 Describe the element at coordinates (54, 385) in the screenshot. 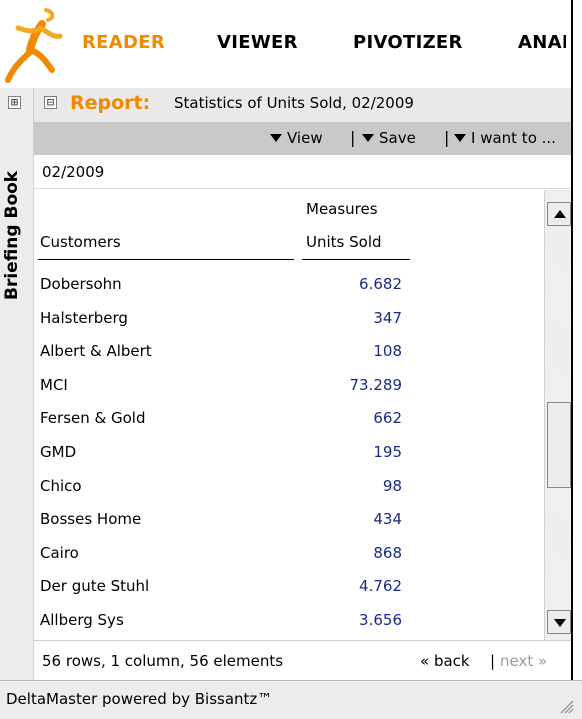

I see `customer-cell: MCI` at that location.